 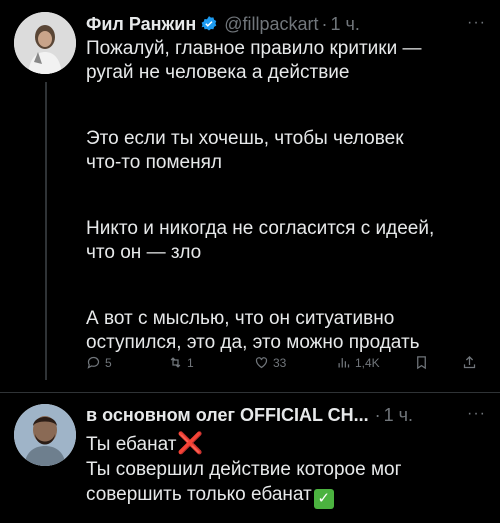 What do you see at coordinates (93, 362) in the screenshot?
I see `reply-icon` at bounding box center [93, 362].